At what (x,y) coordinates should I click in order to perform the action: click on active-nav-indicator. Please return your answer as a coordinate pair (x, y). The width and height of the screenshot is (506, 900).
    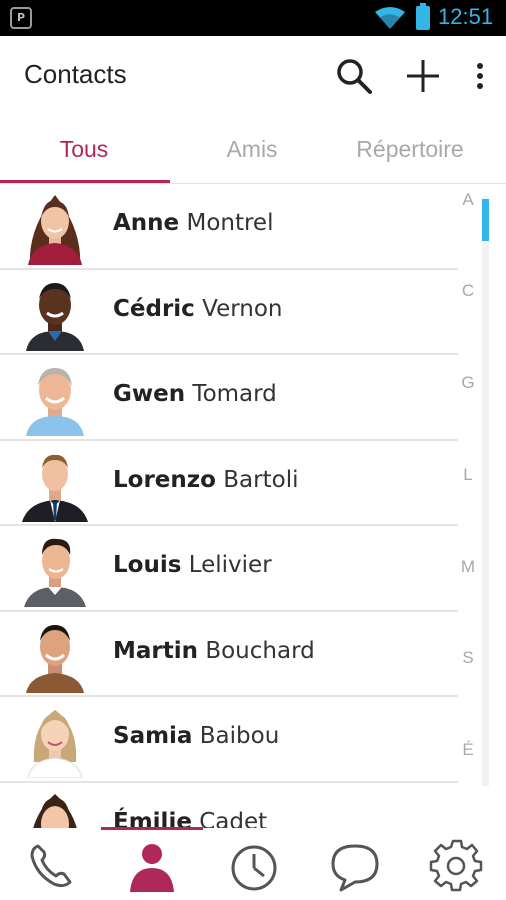
    Looking at the image, I should click on (152, 828).